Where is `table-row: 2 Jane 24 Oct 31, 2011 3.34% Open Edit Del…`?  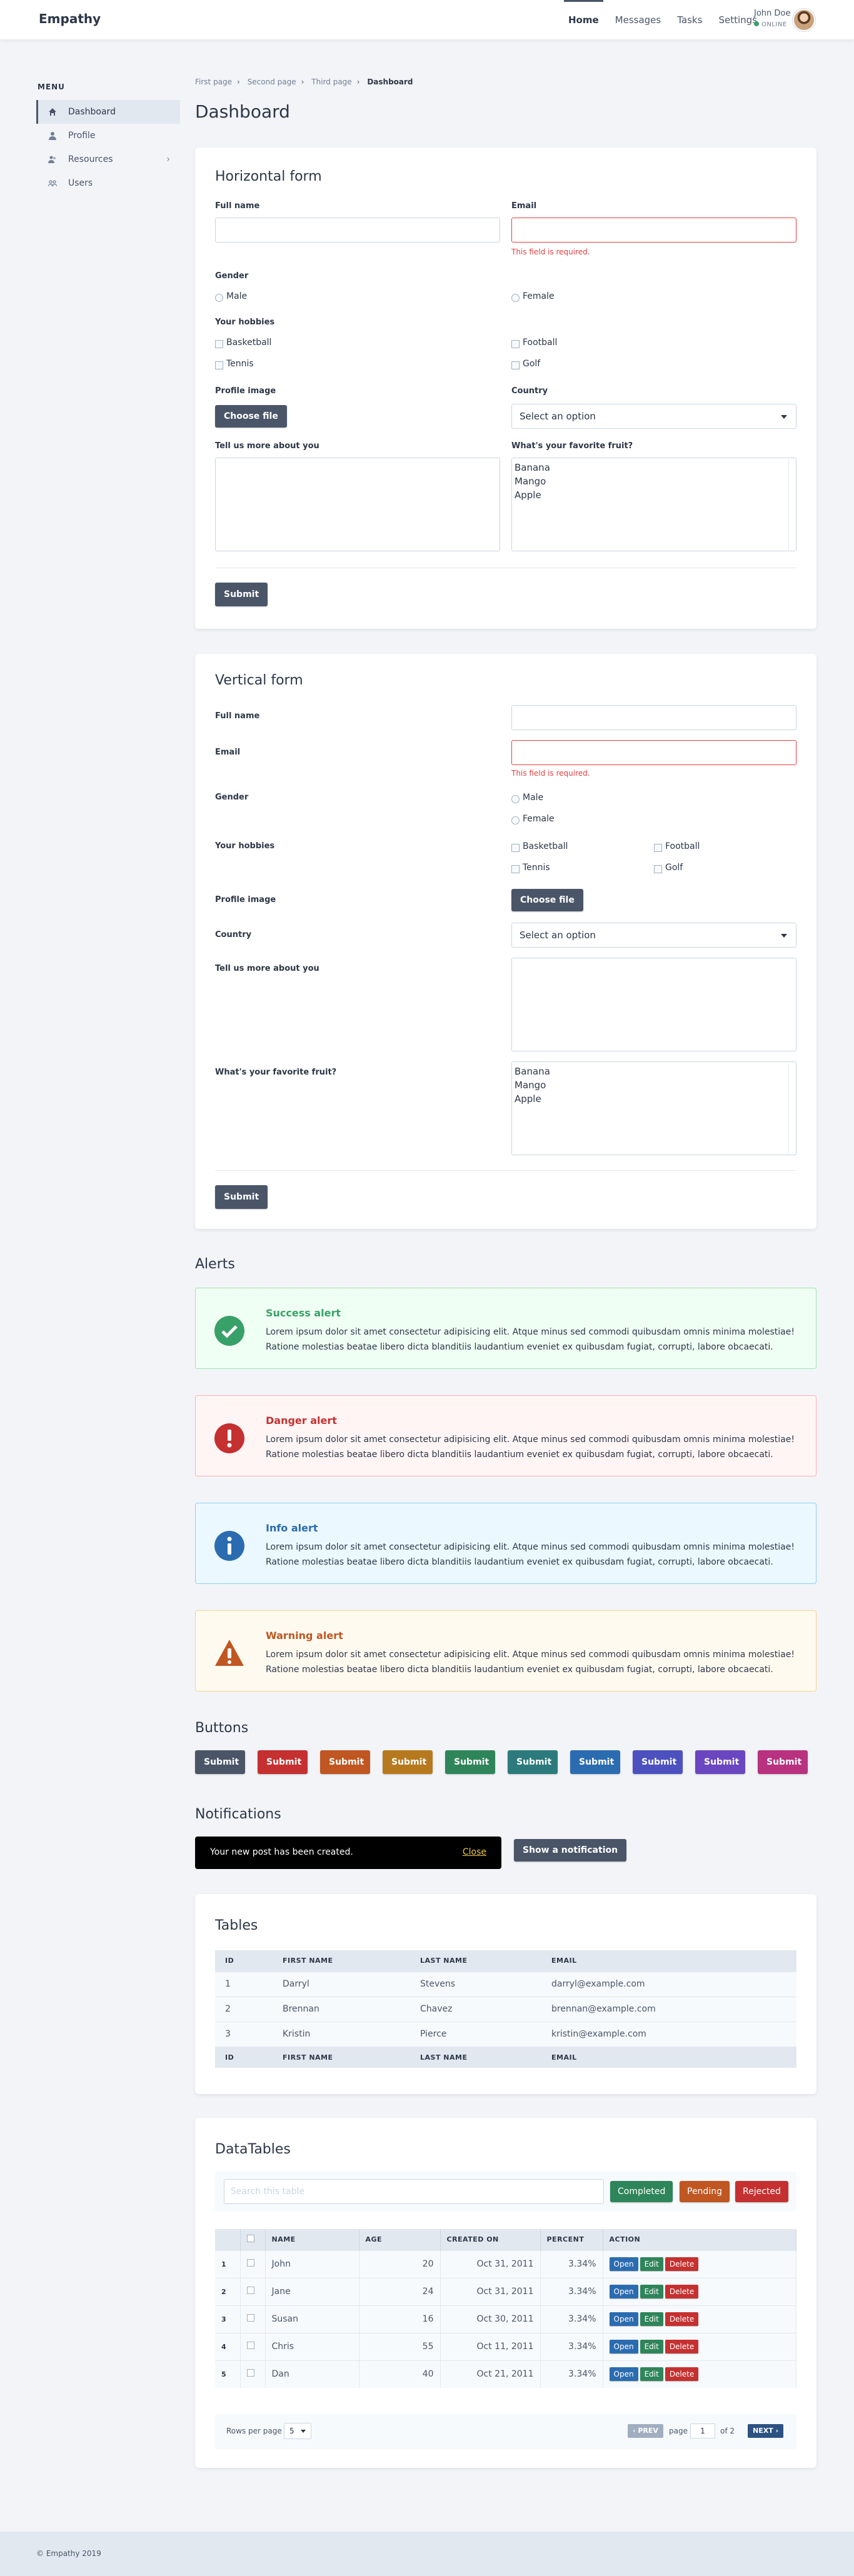
table-row: 2 Jane 24 Oct 31, 2011 3.34% Open Edit Del… is located at coordinates (505, 2291).